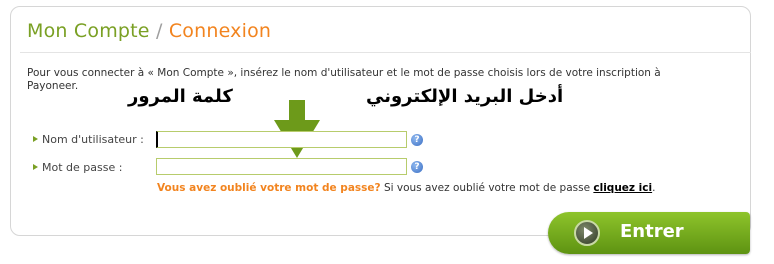 This screenshot has height=264, width=774. I want to click on title-connexion: Connexion, so click(220, 31).